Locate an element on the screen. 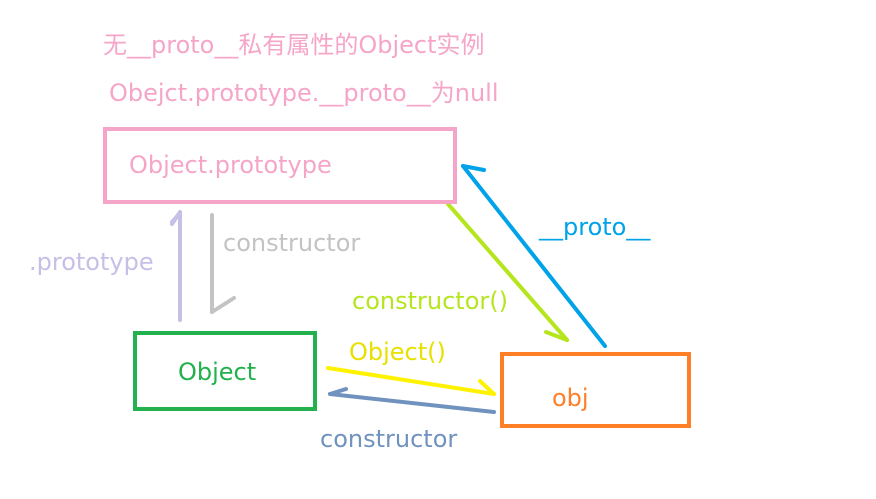  note-line-2: Obejct.prototype.__proto__为null is located at coordinates (304, 93).